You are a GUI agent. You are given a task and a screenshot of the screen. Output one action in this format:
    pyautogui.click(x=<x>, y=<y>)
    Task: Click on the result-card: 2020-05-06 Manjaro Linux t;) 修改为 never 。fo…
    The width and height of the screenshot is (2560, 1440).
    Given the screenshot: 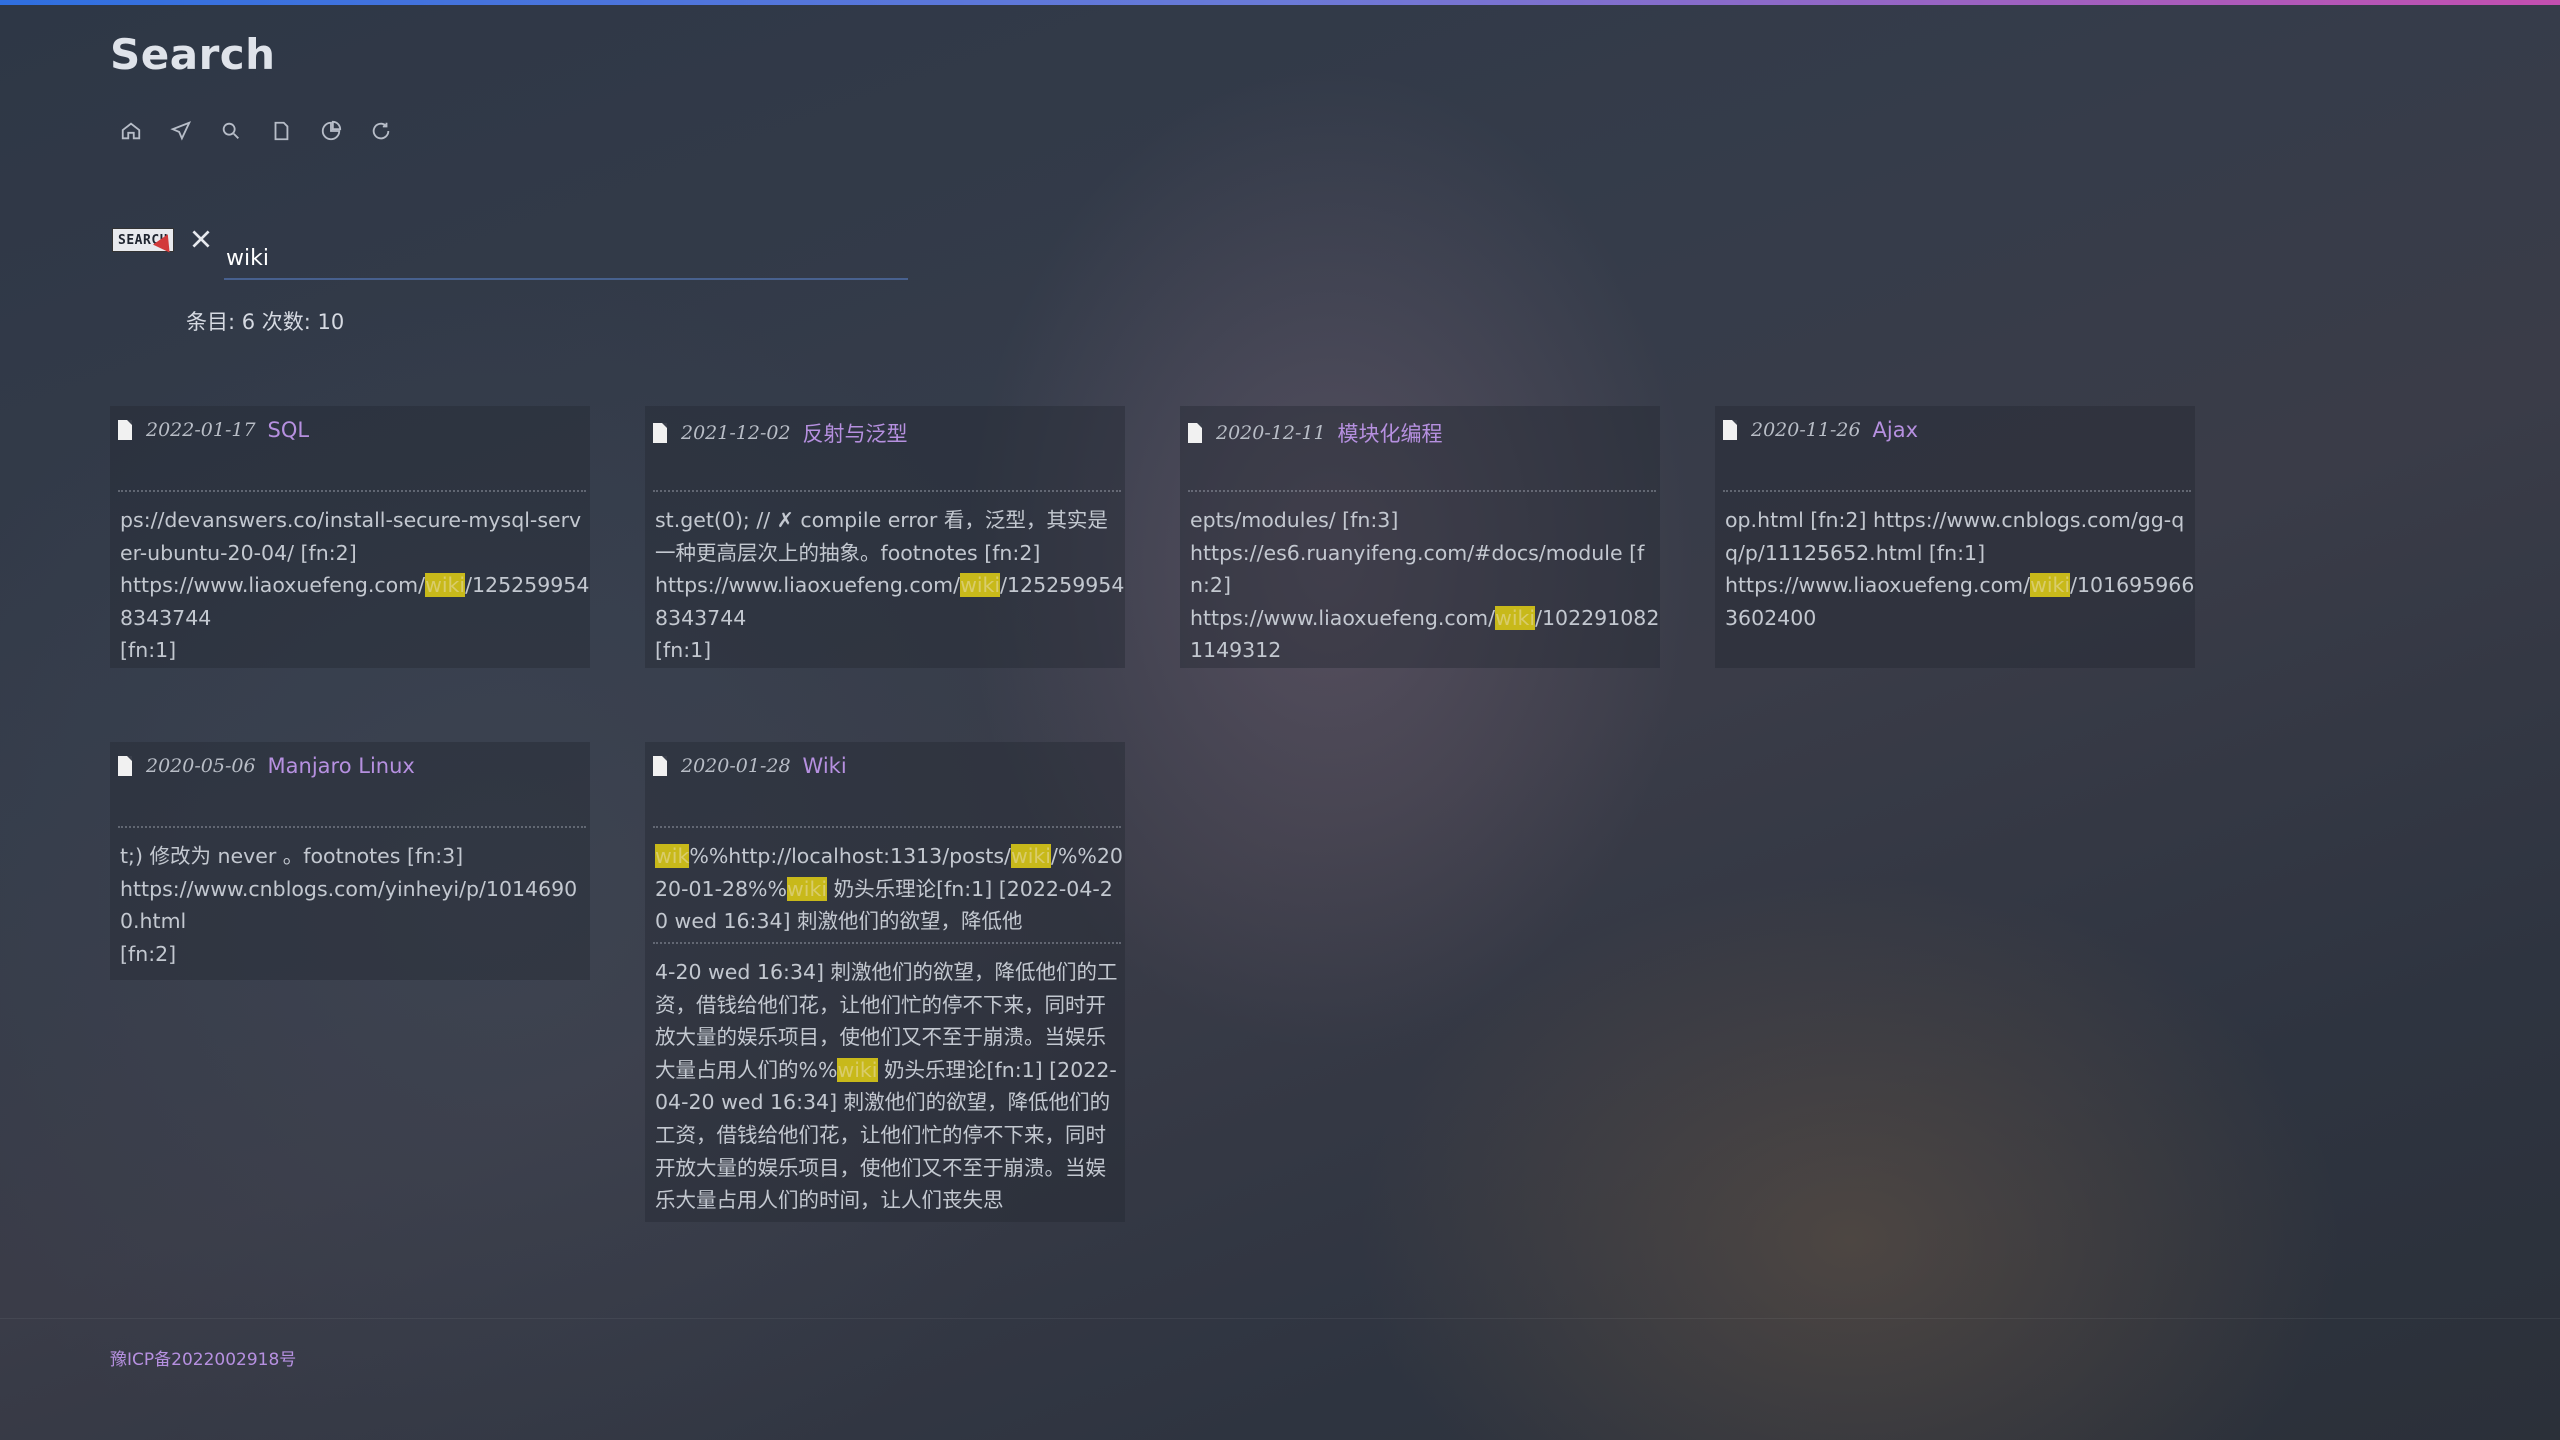 What is the action you would take?
    pyautogui.click(x=350, y=861)
    